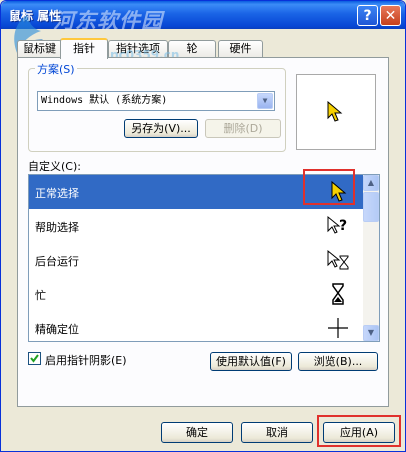 This screenshot has height=452, width=406. I want to click on shadow-checkbox, so click(34, 358).